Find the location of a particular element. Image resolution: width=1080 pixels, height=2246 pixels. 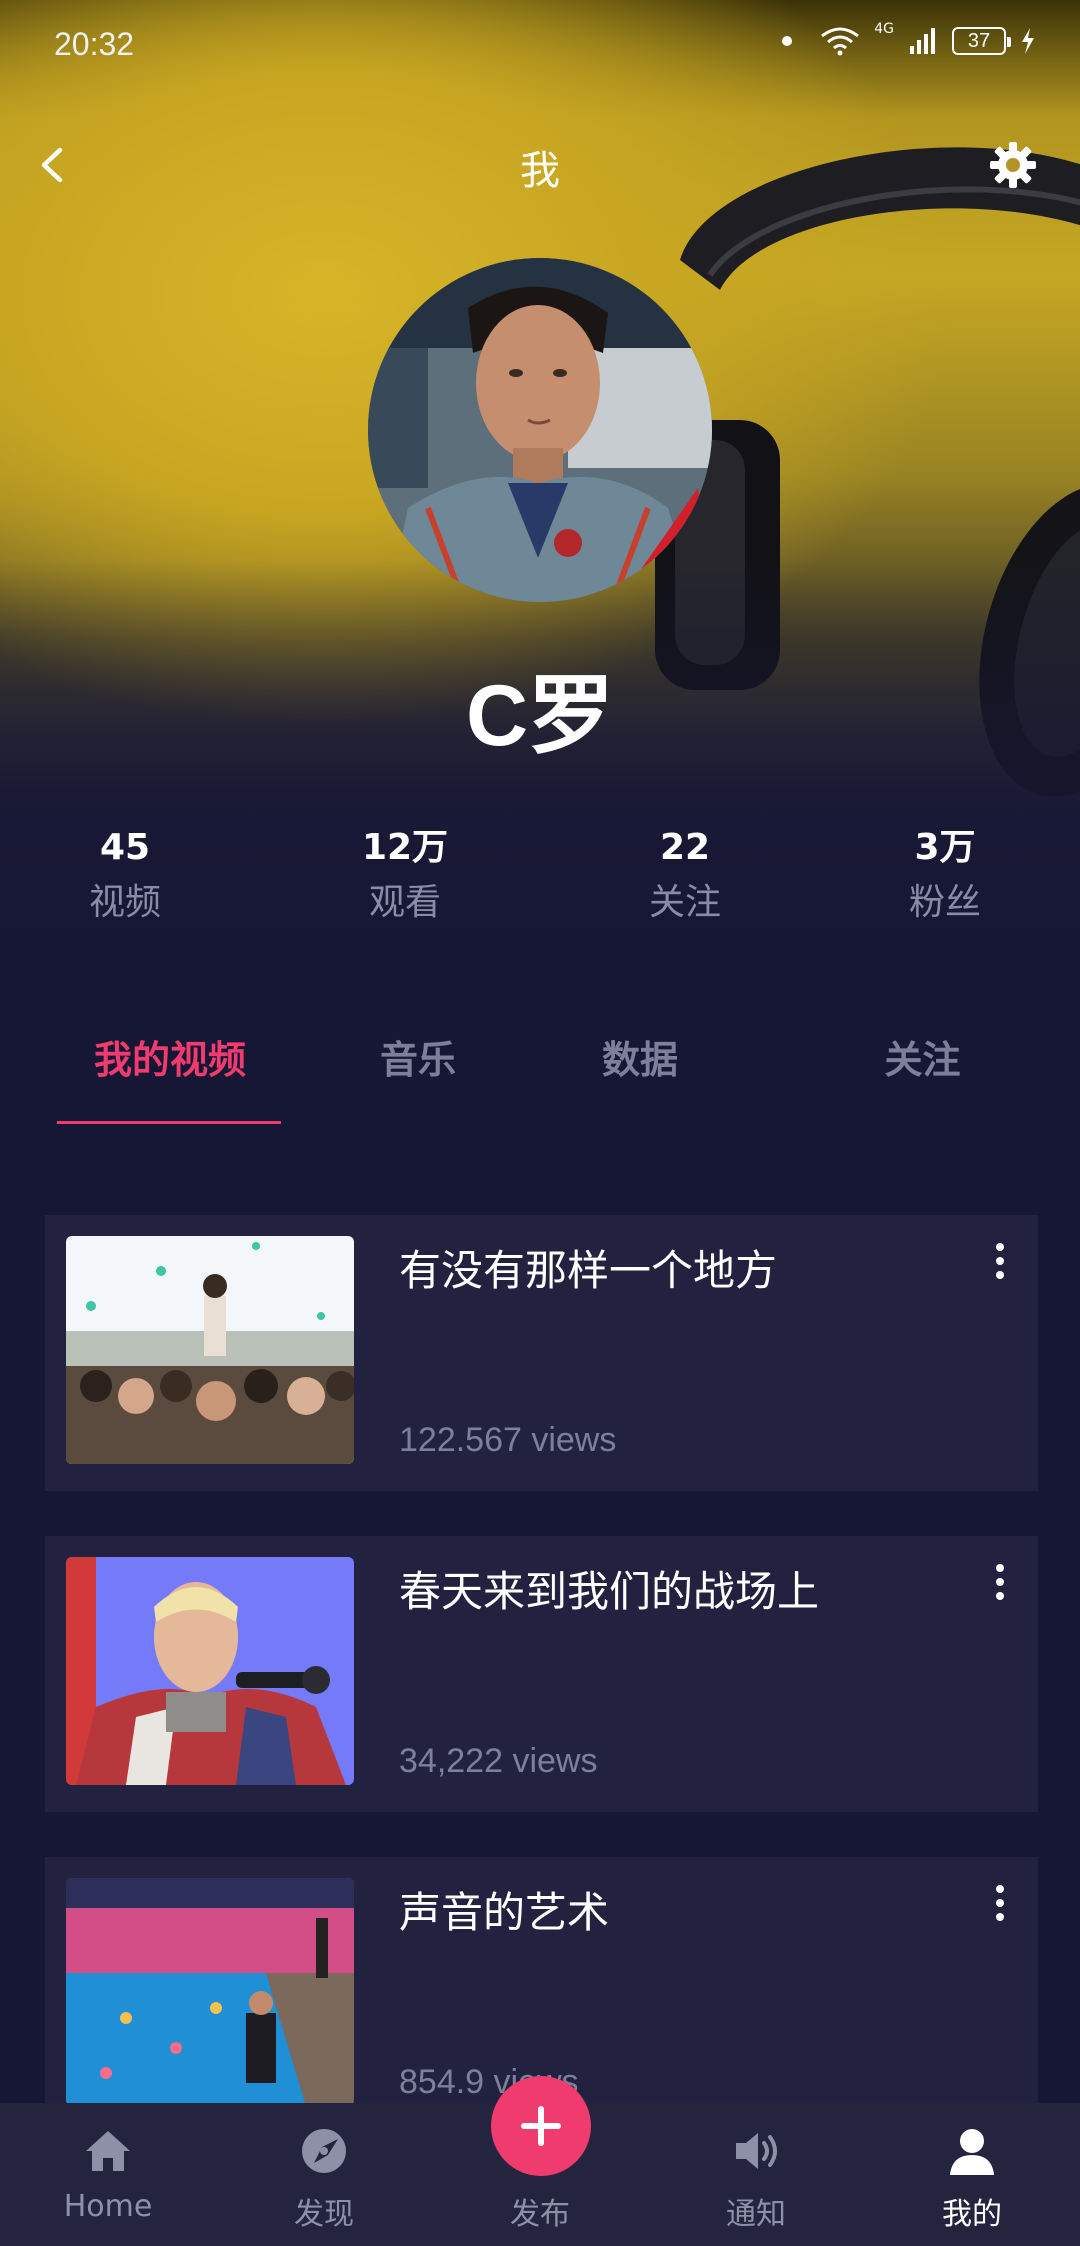

active-tab-indicator is located at coordinates (169, 1122).